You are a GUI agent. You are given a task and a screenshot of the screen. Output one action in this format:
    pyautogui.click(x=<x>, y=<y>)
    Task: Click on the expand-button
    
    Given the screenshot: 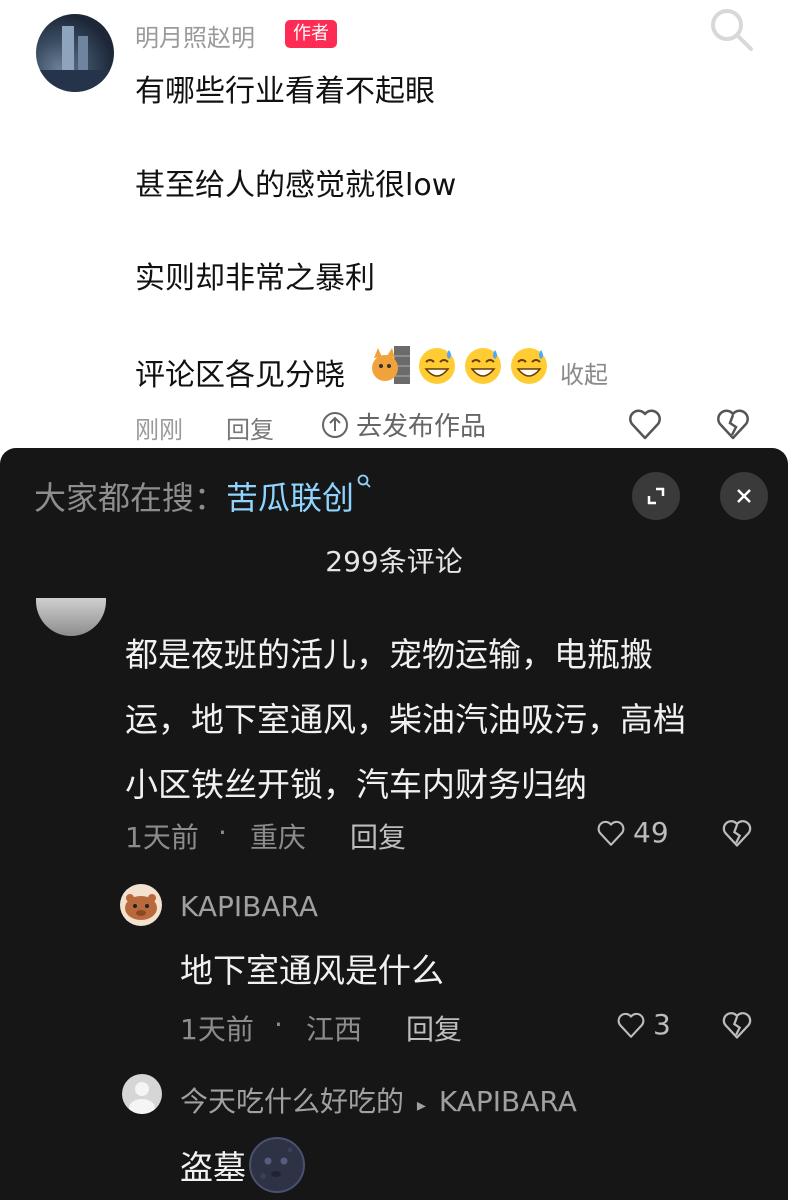 What is the action you would take?
    pyautogui.click(x=656, y=496)
    